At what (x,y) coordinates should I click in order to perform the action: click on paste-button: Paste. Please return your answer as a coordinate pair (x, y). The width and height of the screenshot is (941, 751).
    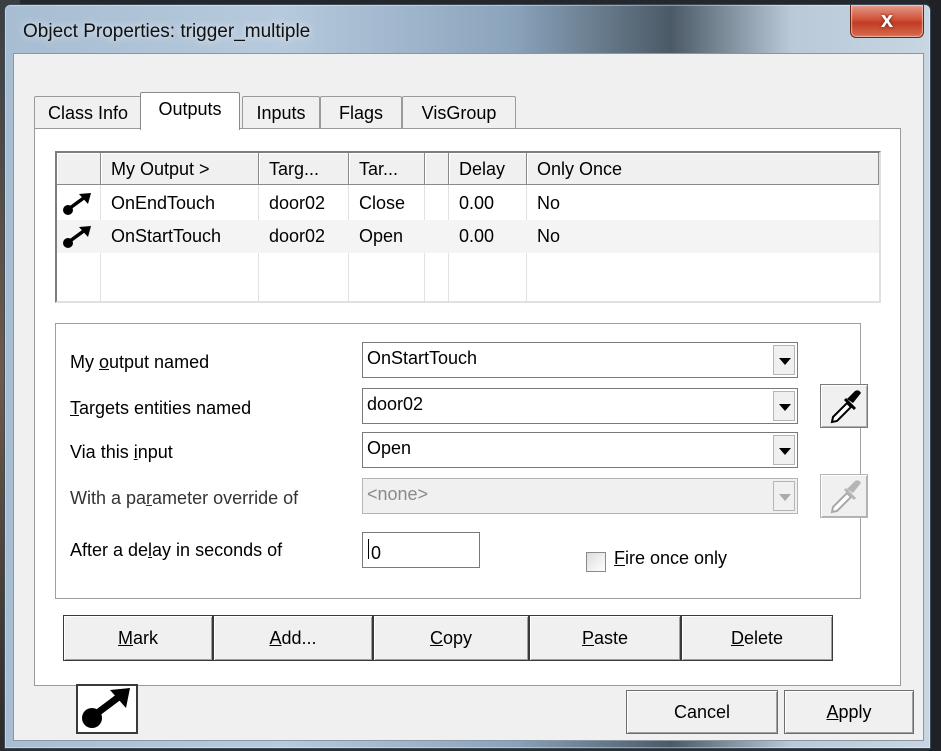
    Looking at the image, I should click on (605, 638).